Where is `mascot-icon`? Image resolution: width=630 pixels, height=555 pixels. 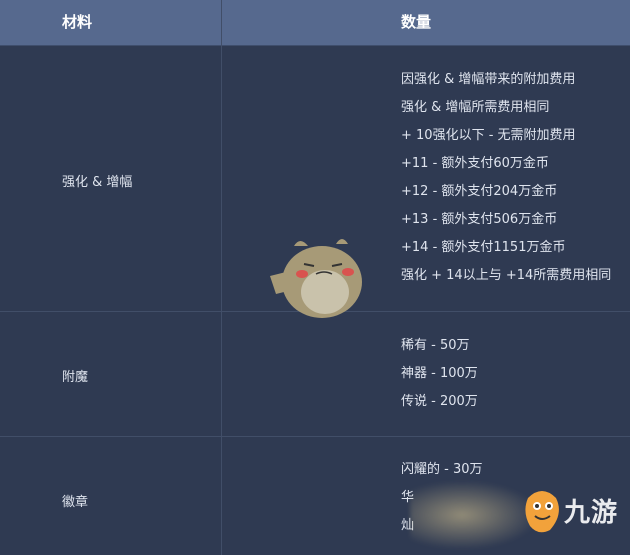
mascot-icon is located at coordinates (316, 278).